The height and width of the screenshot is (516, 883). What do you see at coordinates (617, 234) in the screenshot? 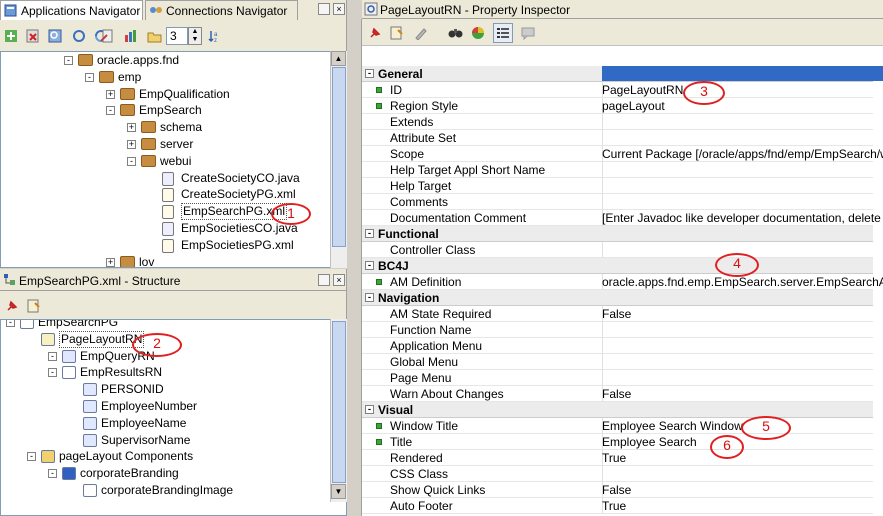
I see `property-category: - Functional` at bounding box center [617, 234].